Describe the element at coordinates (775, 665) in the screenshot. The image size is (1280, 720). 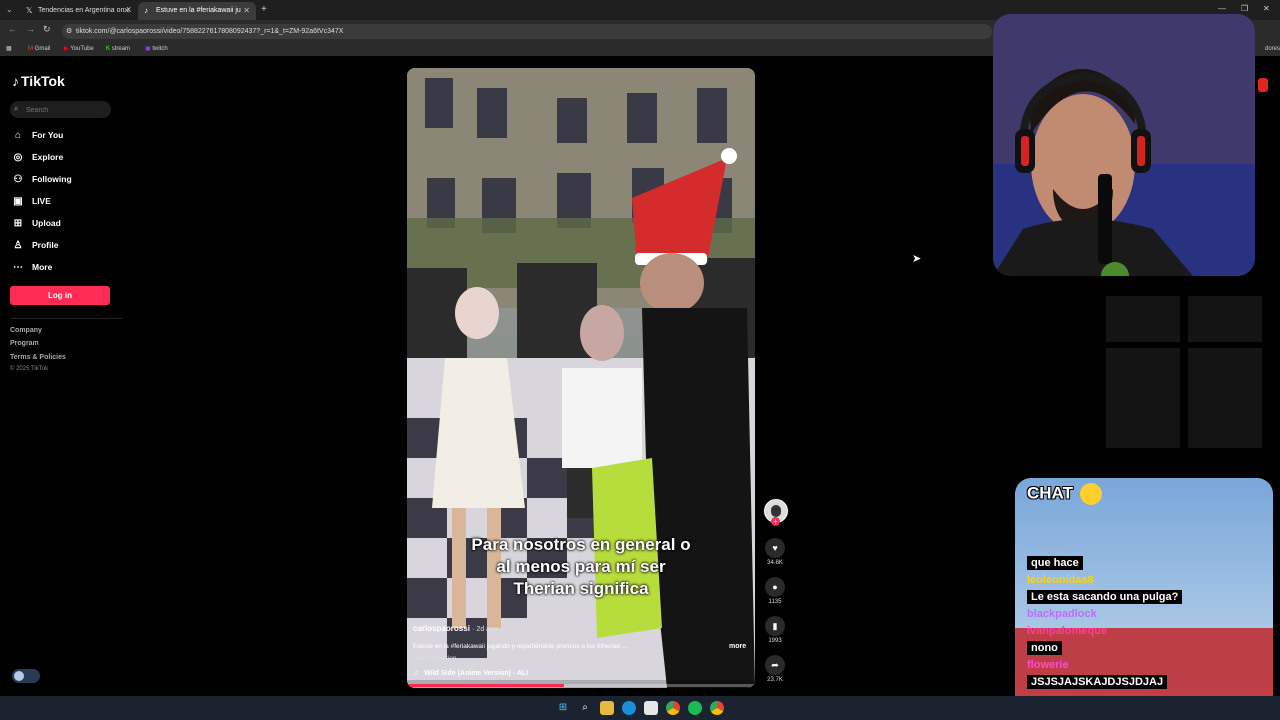
I see `share-icon: ➦` at that location.